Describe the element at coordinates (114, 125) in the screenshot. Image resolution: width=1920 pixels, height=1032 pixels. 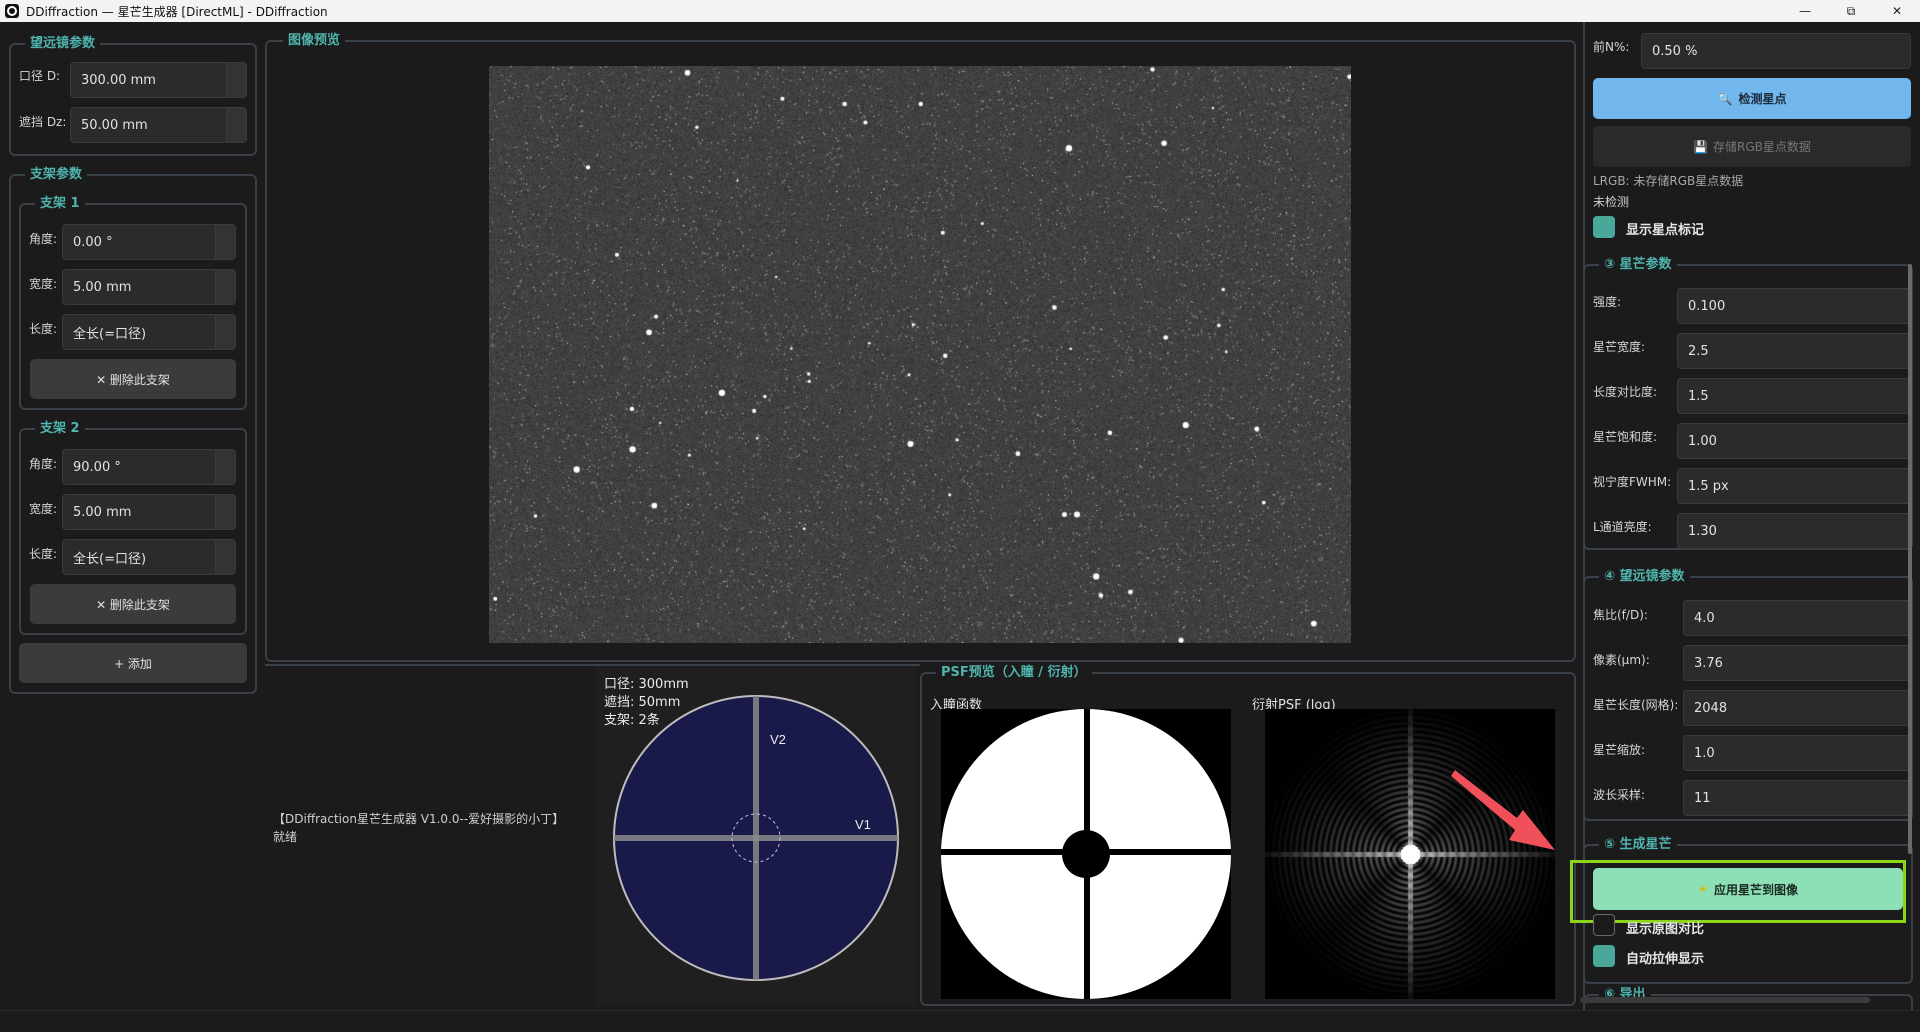
I see `obstruction-value: 50.00 mm` at that location.